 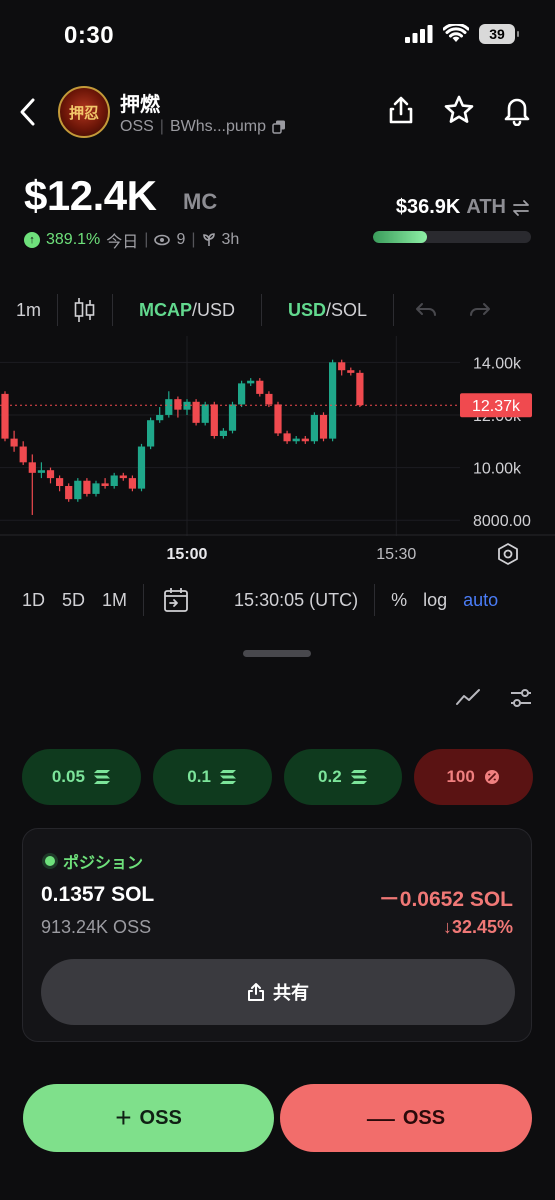 What do you see at coordinates (463, 207) in the screenshot?
I see `ath-display: $36.9K ATH` at bounding box center [463, 207].